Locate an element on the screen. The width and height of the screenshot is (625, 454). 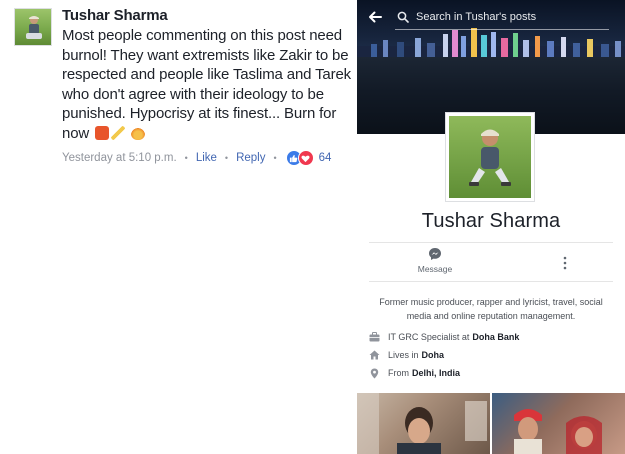
profile-picture-image is located at coordinates (490, 157).